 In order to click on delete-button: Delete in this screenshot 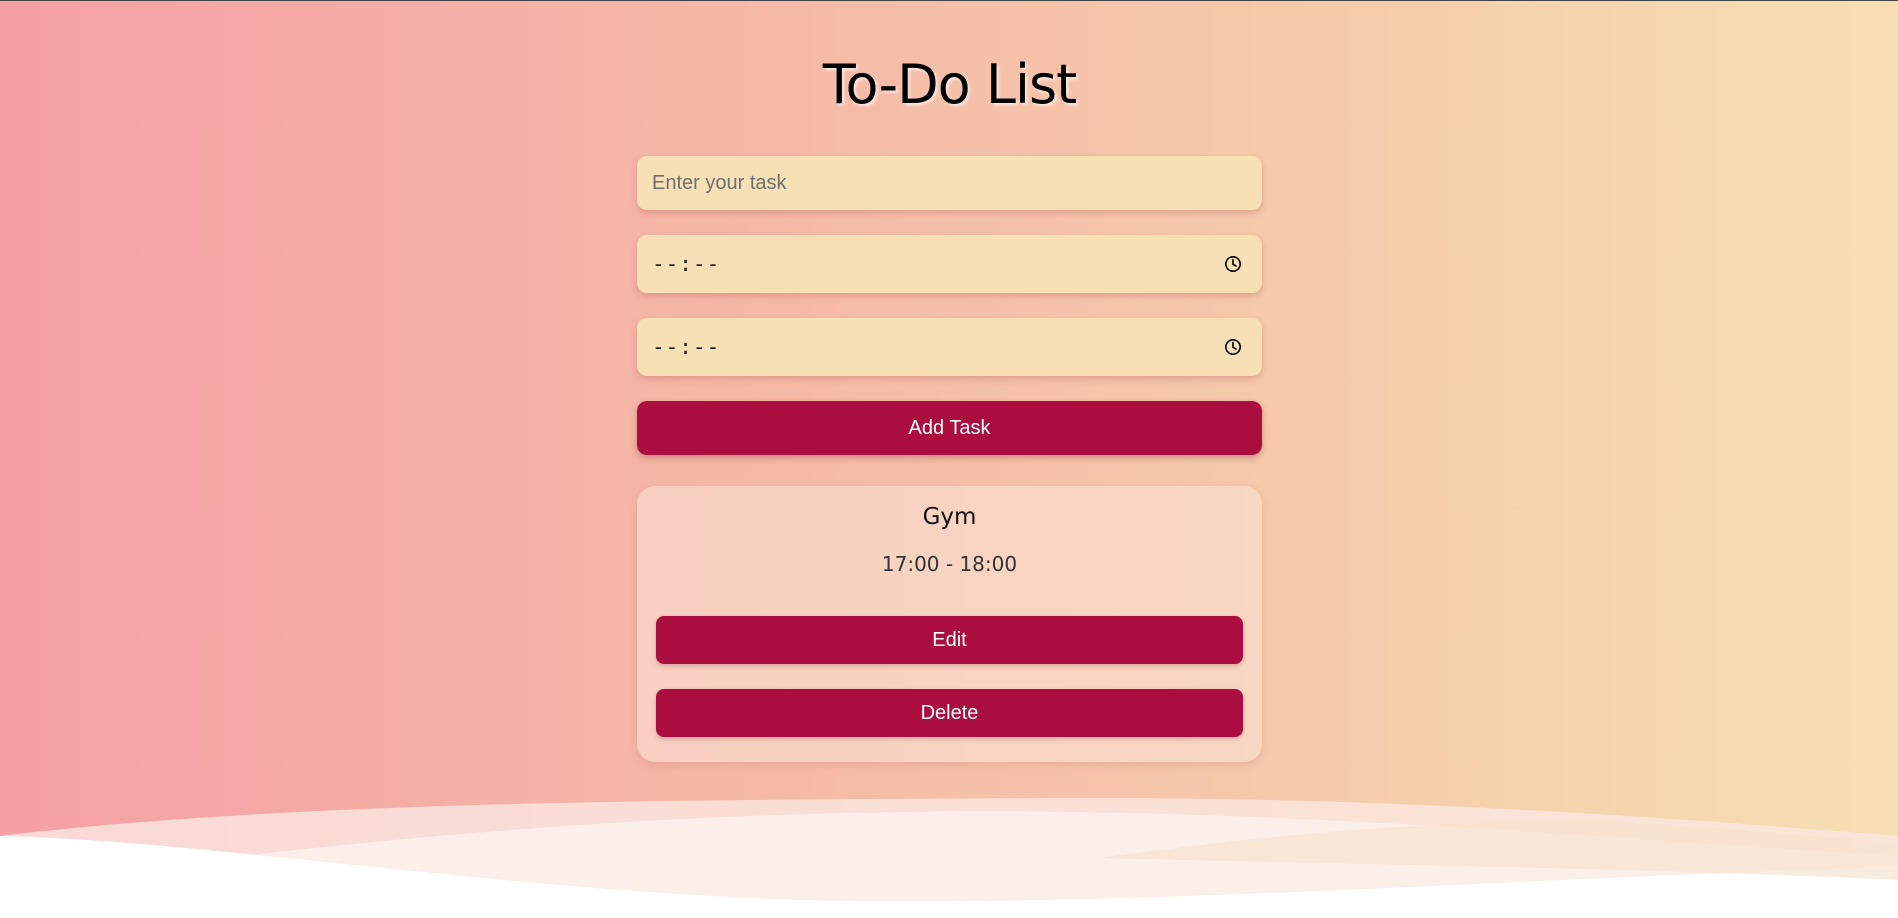, I will do `click(949, 713)`.